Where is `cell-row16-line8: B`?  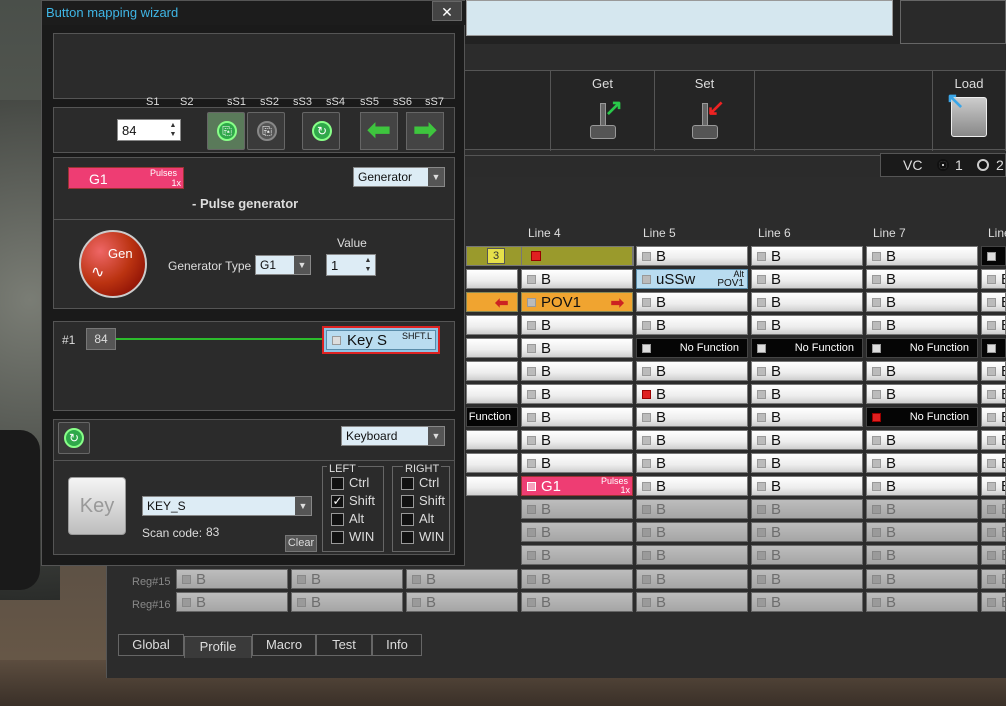
cell-row16-line8: B is located at coordinates (993, 602).